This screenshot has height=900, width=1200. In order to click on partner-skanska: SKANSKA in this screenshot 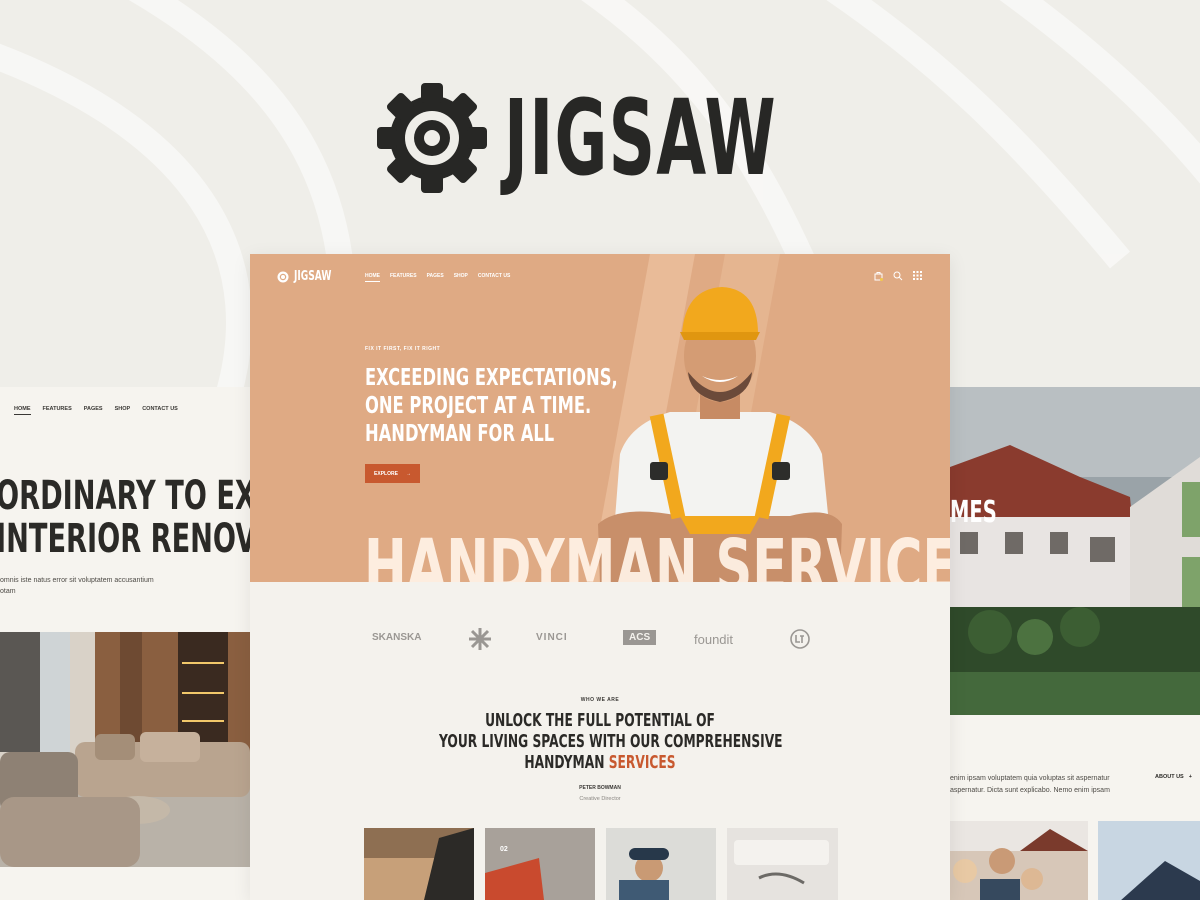, I will do `click(397, 637)`.